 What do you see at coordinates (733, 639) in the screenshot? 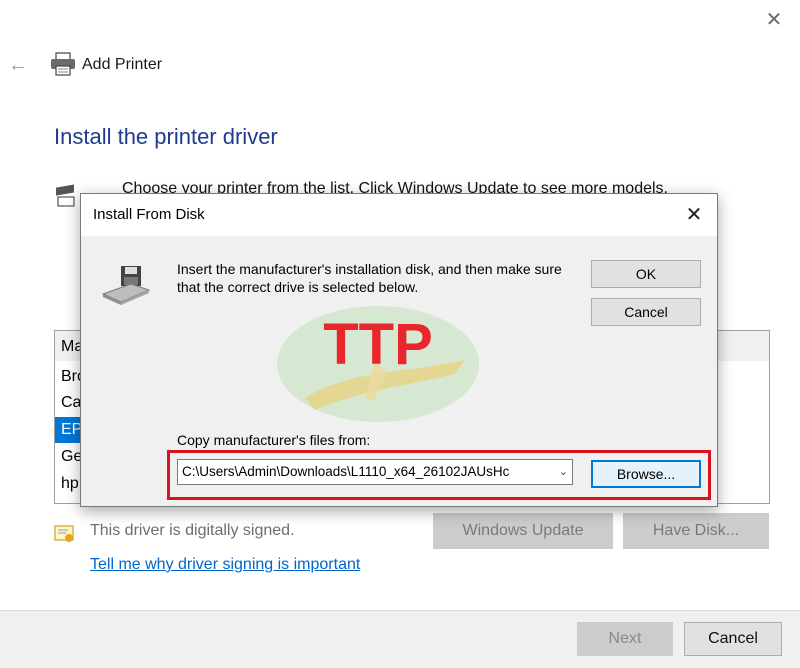
I see `cancel-button: Cancel` at bounding box center [733, 639].